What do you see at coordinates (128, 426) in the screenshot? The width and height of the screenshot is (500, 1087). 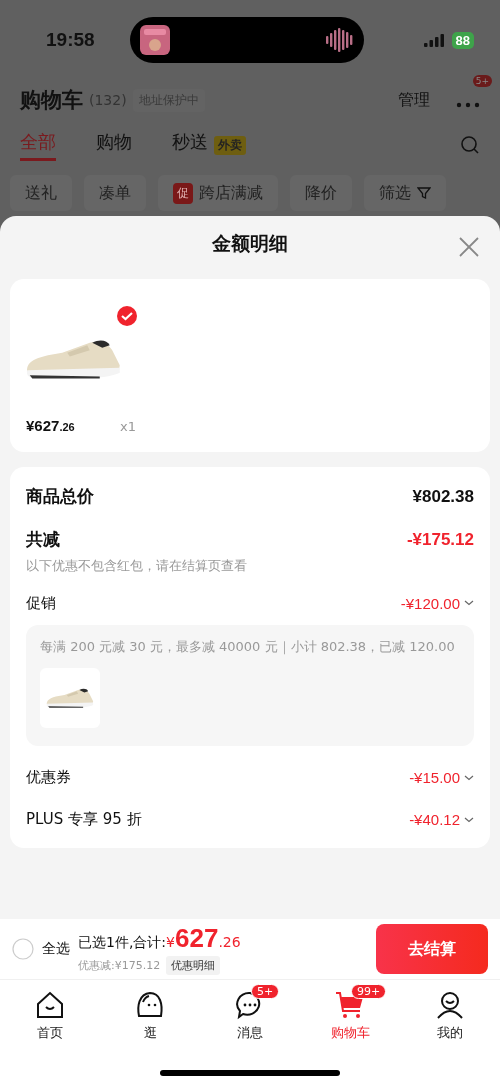 I see `quantity: x1` at bounding box center [128, 426].